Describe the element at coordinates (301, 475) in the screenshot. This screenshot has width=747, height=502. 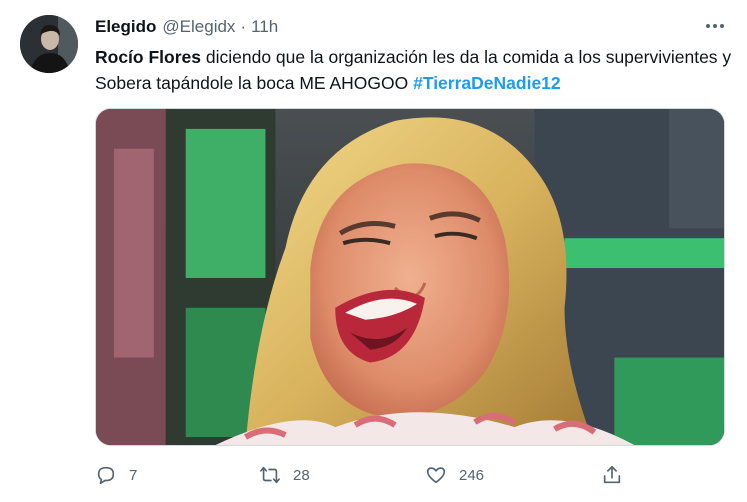
I see `retweet-count: 28` at that location.